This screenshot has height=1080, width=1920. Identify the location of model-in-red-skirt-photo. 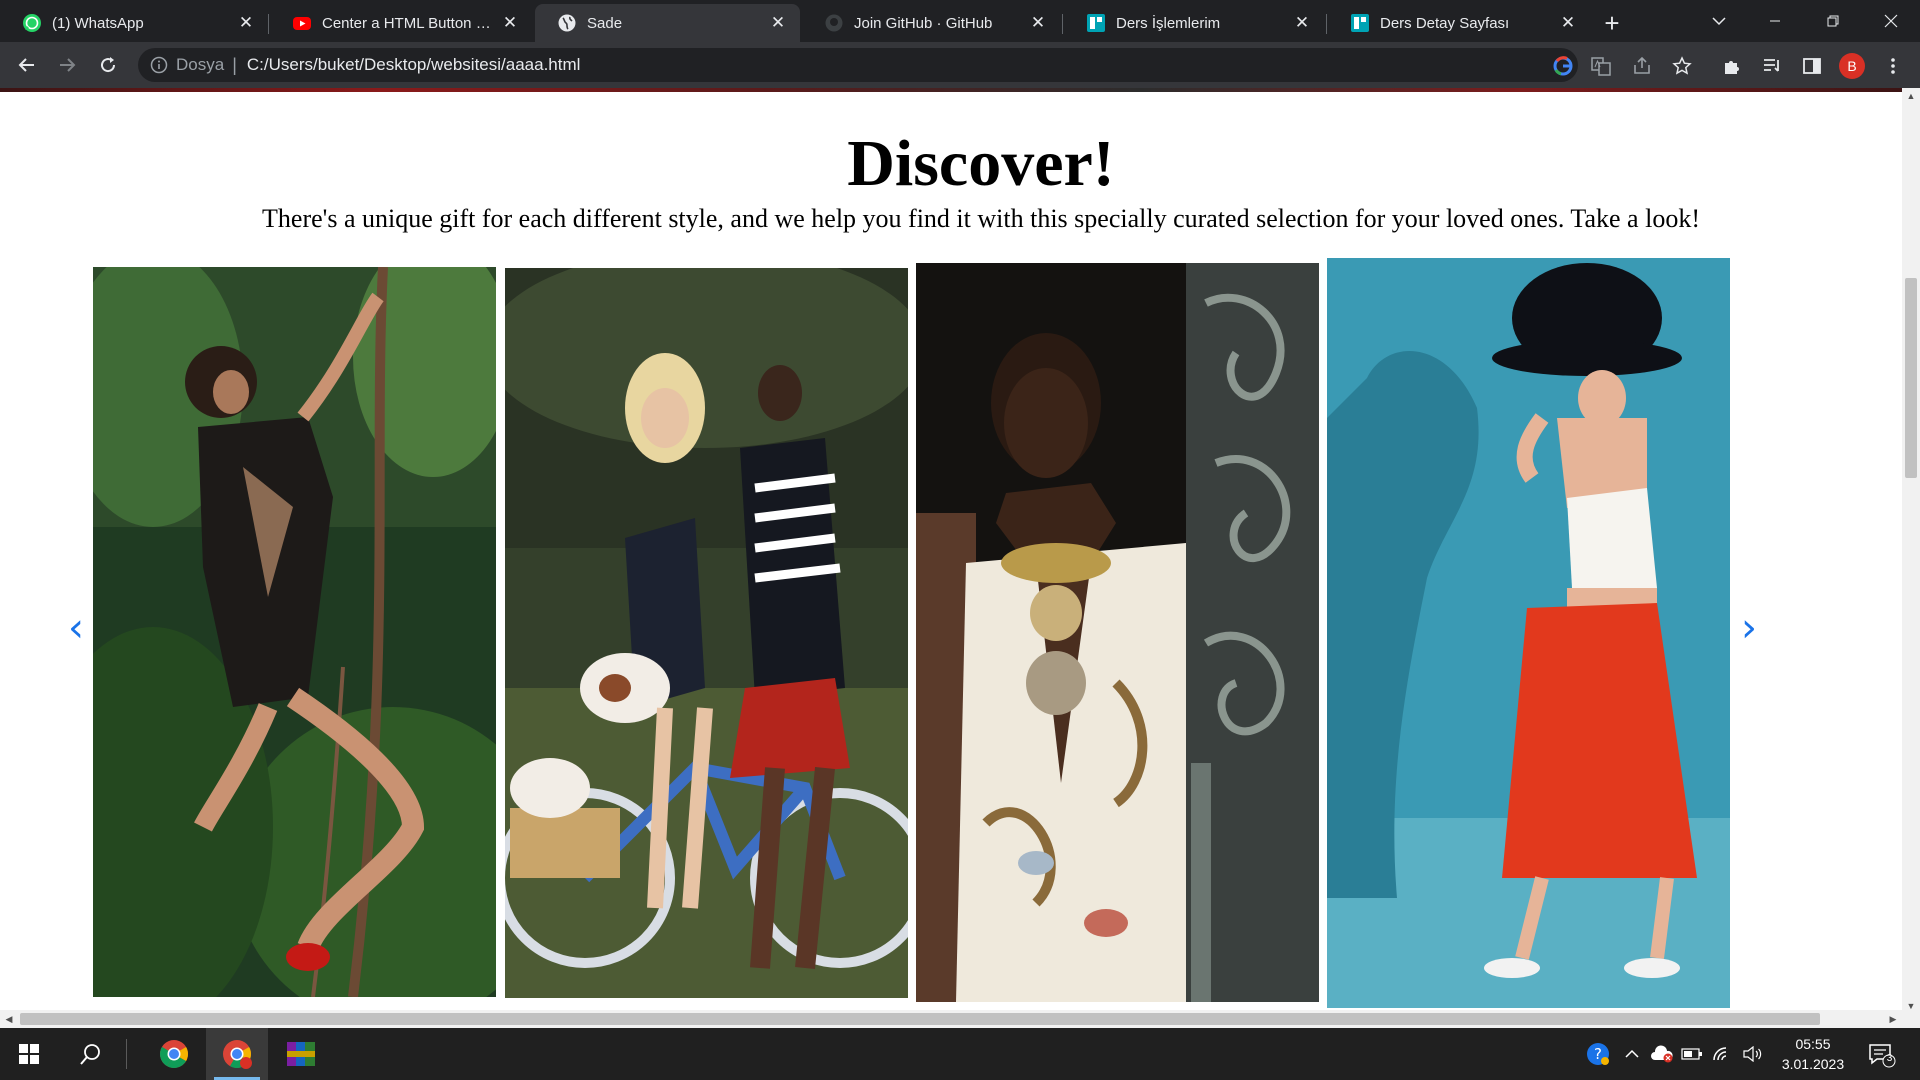
(1528, 633).